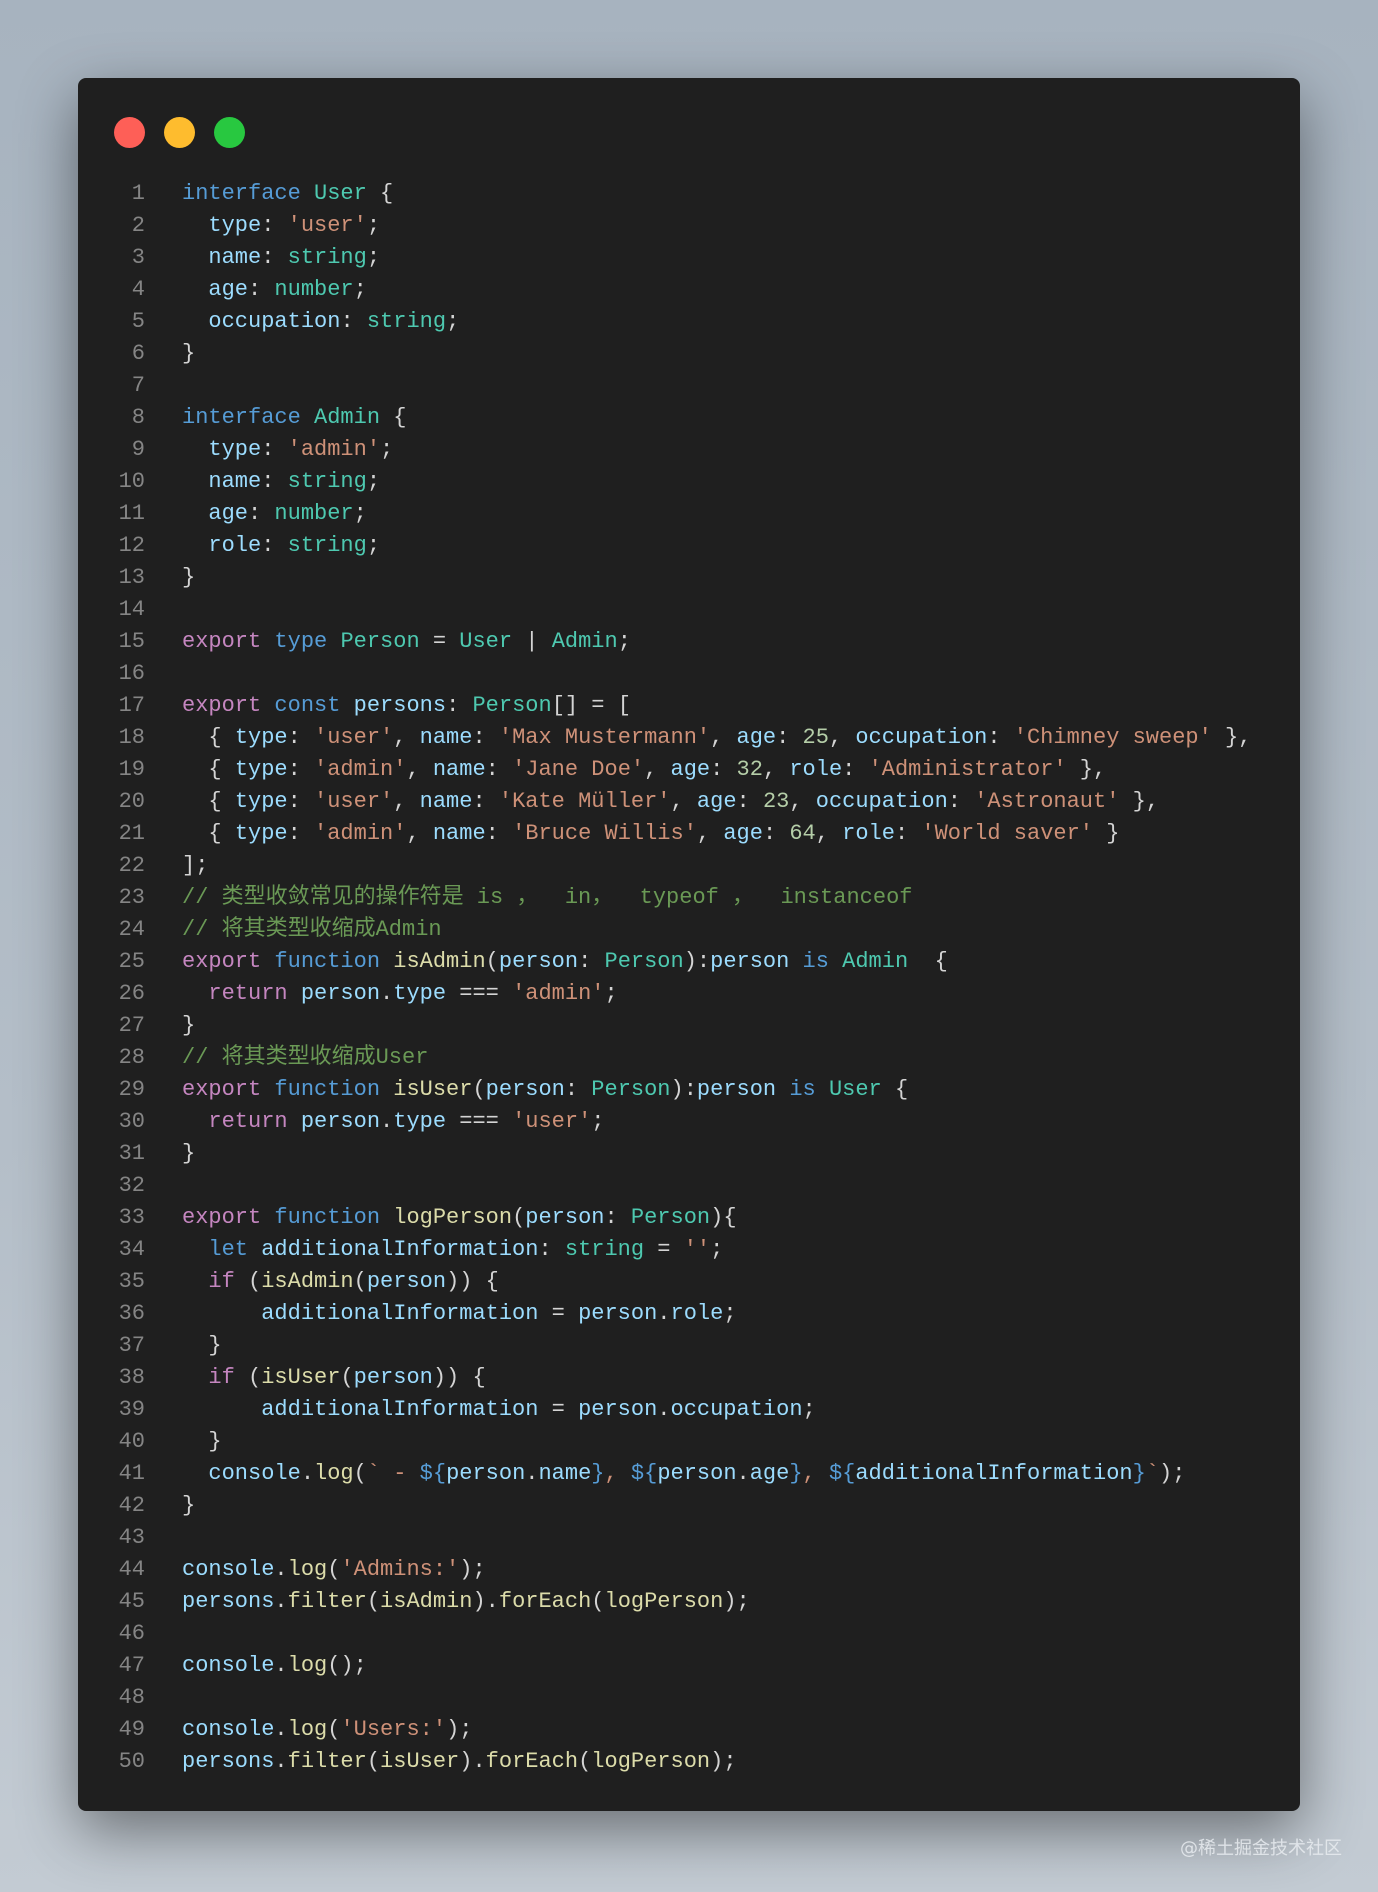  What do you see at coordinates (604, 737) in the screenshot?
I see `code-token: 'Max Mustermann'` at bounding box center [604, 737].